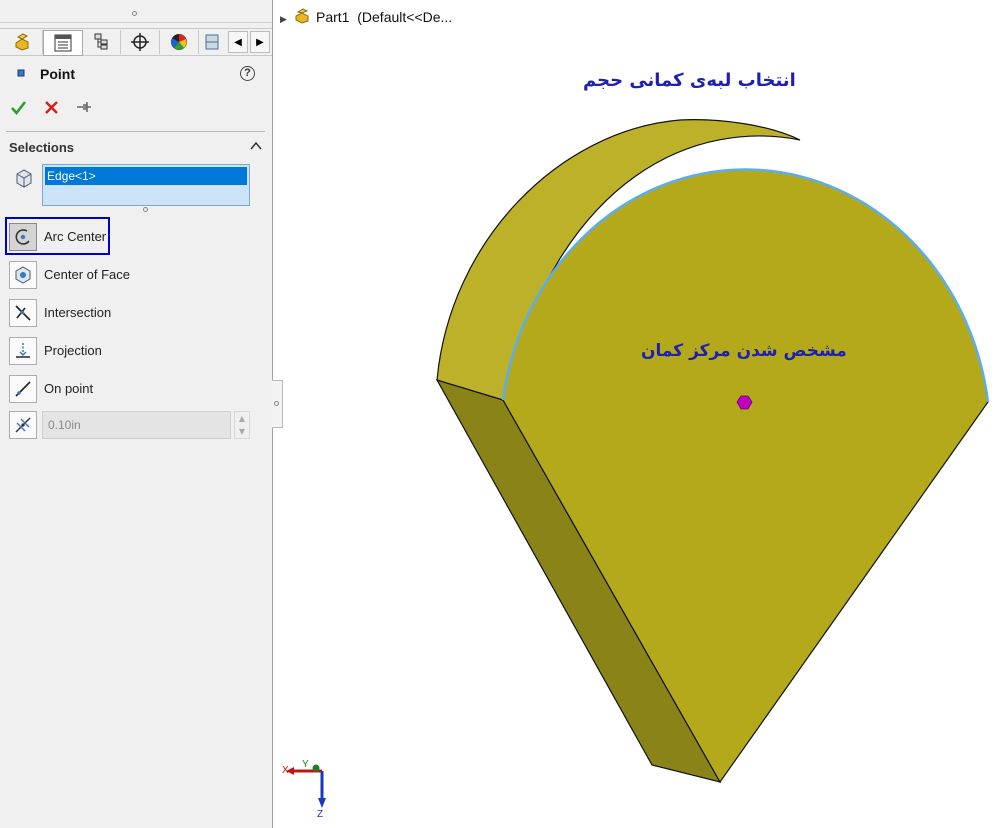 This screenshot has height=828, width=996. I want to click on distance-option, so click(24, 425).